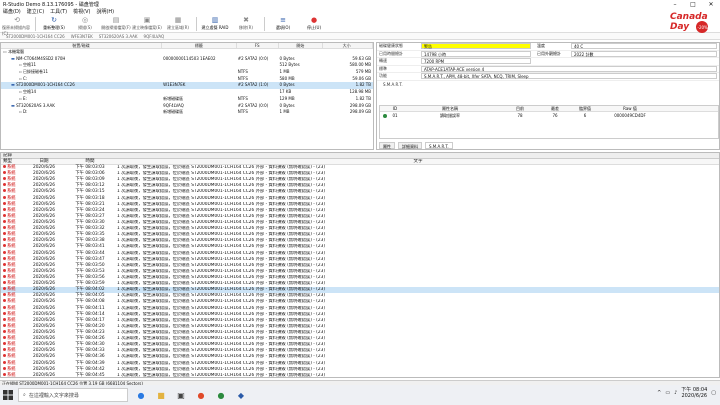  Describe the element at coordinates (116, 20) in the screenshot. I see `open-scan-icon: ▤` at that location.